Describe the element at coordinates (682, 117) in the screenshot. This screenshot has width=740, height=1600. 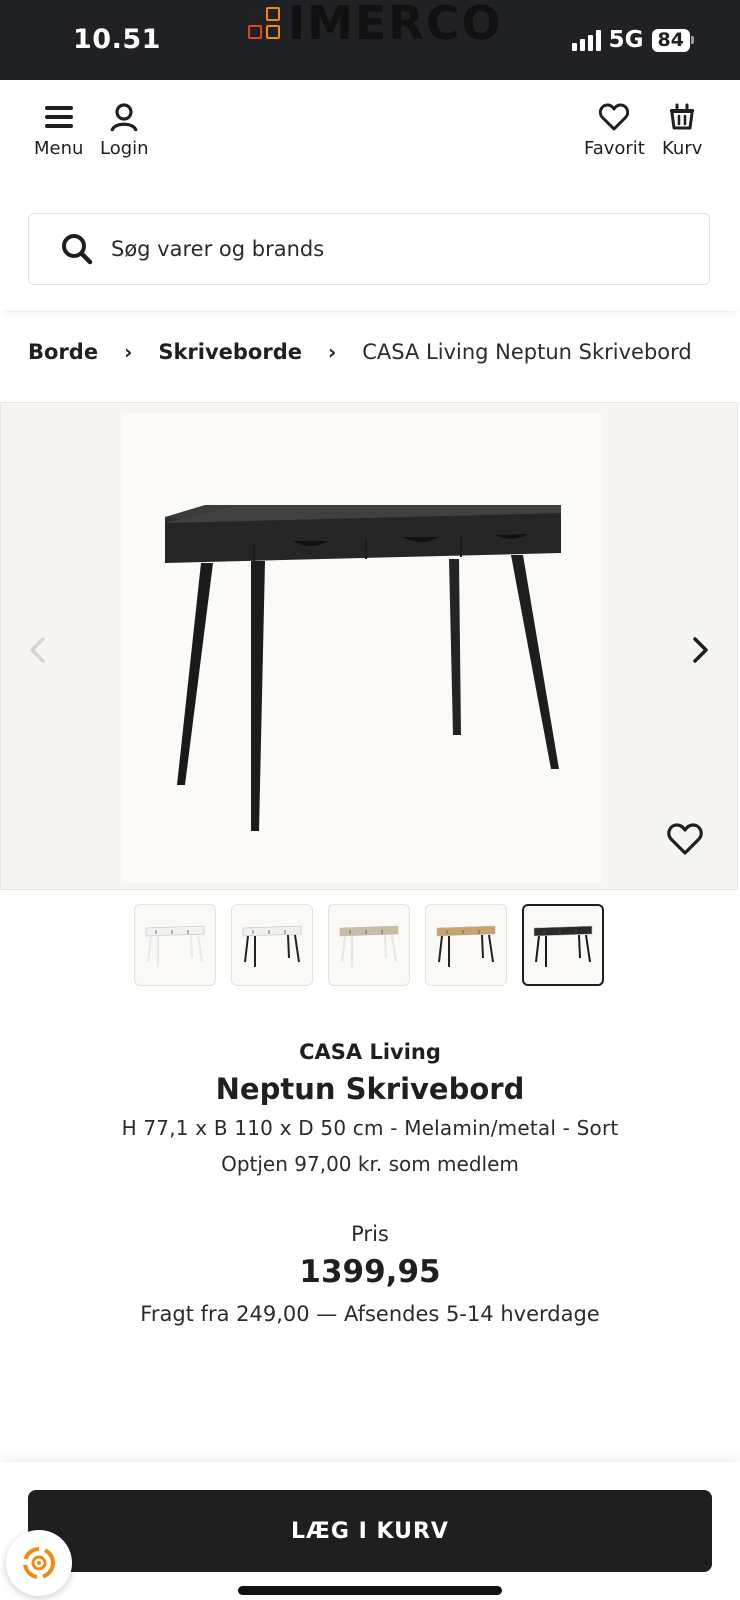
I see `basket-icon` at that location.